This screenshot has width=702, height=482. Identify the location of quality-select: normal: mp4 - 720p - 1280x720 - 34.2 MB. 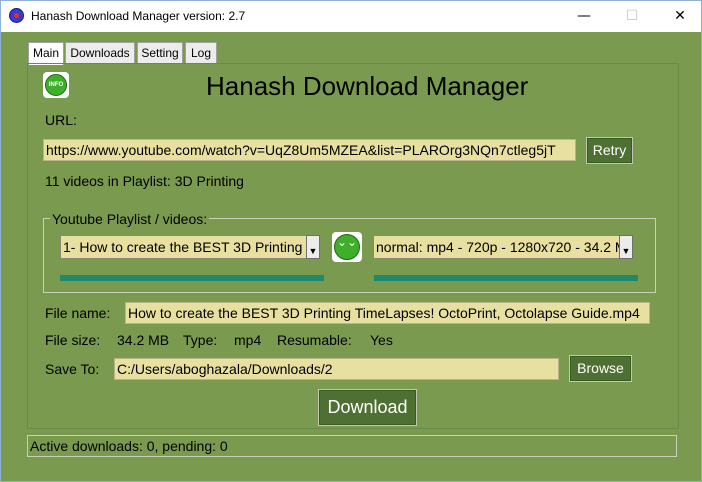
(503, 247).